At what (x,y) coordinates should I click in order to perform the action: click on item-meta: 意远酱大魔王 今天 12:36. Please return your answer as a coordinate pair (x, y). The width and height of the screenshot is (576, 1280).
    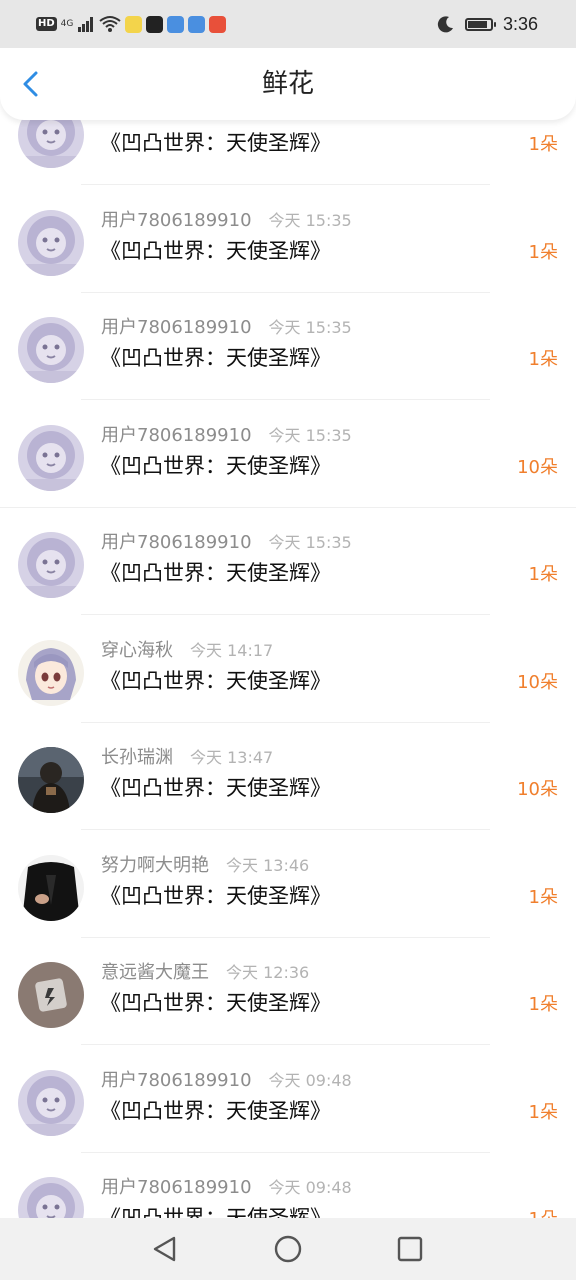
    Looking at the image, I should click on (205, 971).